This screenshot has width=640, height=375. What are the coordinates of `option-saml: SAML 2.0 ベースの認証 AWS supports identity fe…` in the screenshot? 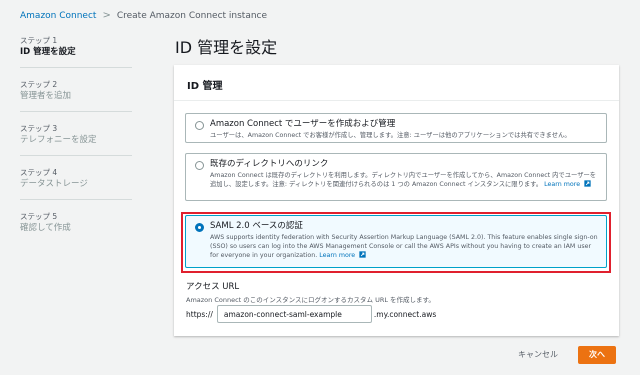 It's located at (396, 241).